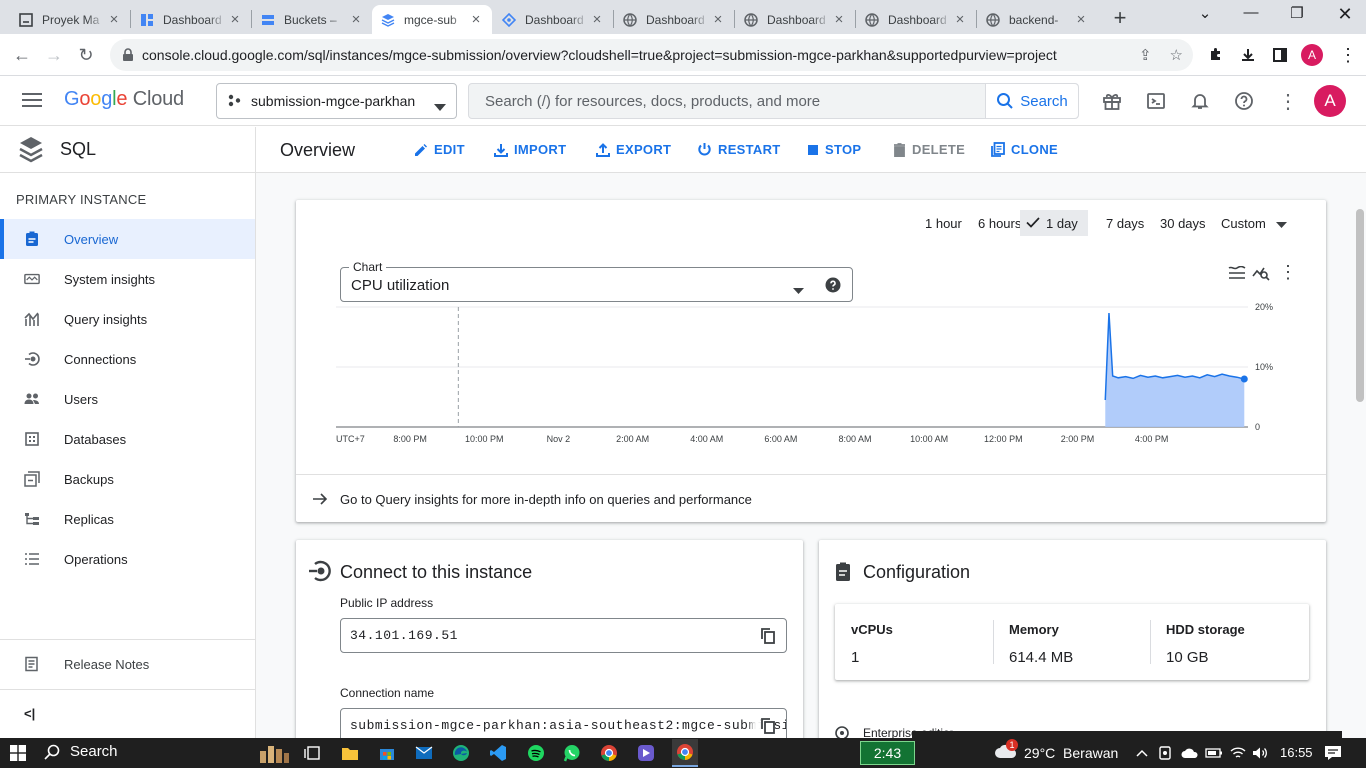 The height and width of the screenshot is (768, 1366). Describe the element at coordinates (1312, 55) in the screenshot. I see `profile-avatar: A` at that location.